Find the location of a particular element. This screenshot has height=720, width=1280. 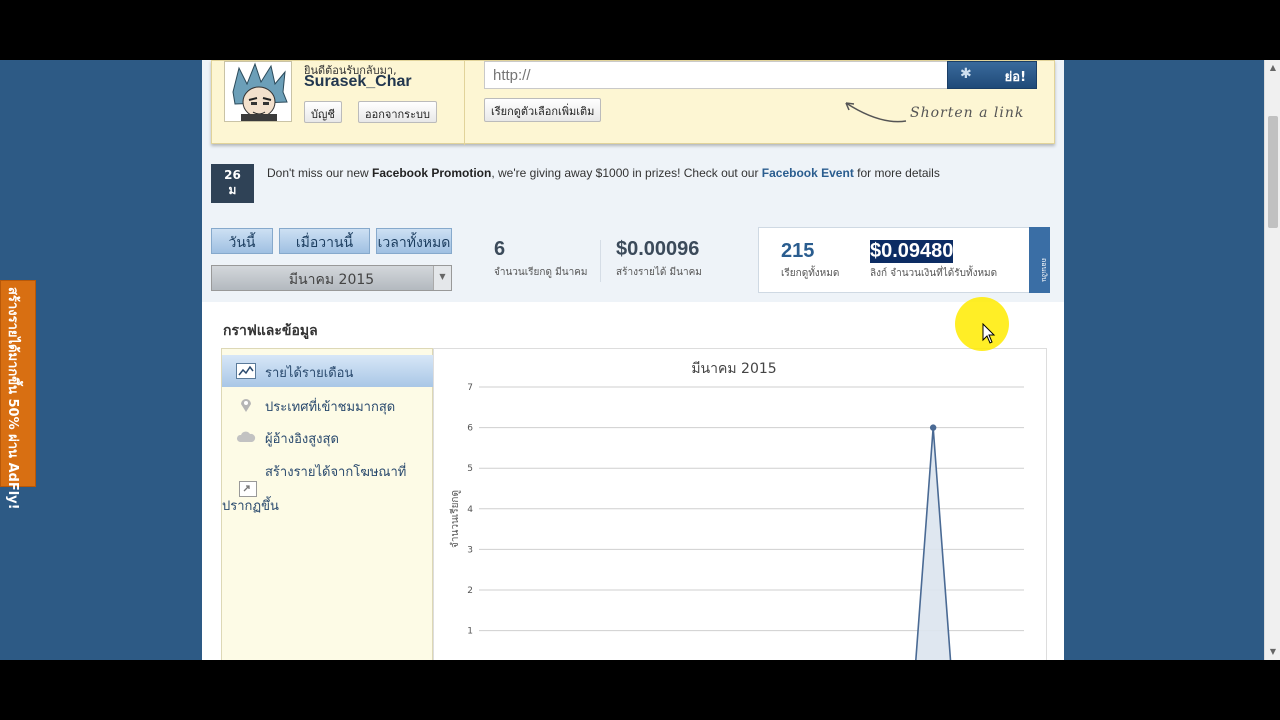

y-tick-label: 4 is located at coordinates (470, 510).